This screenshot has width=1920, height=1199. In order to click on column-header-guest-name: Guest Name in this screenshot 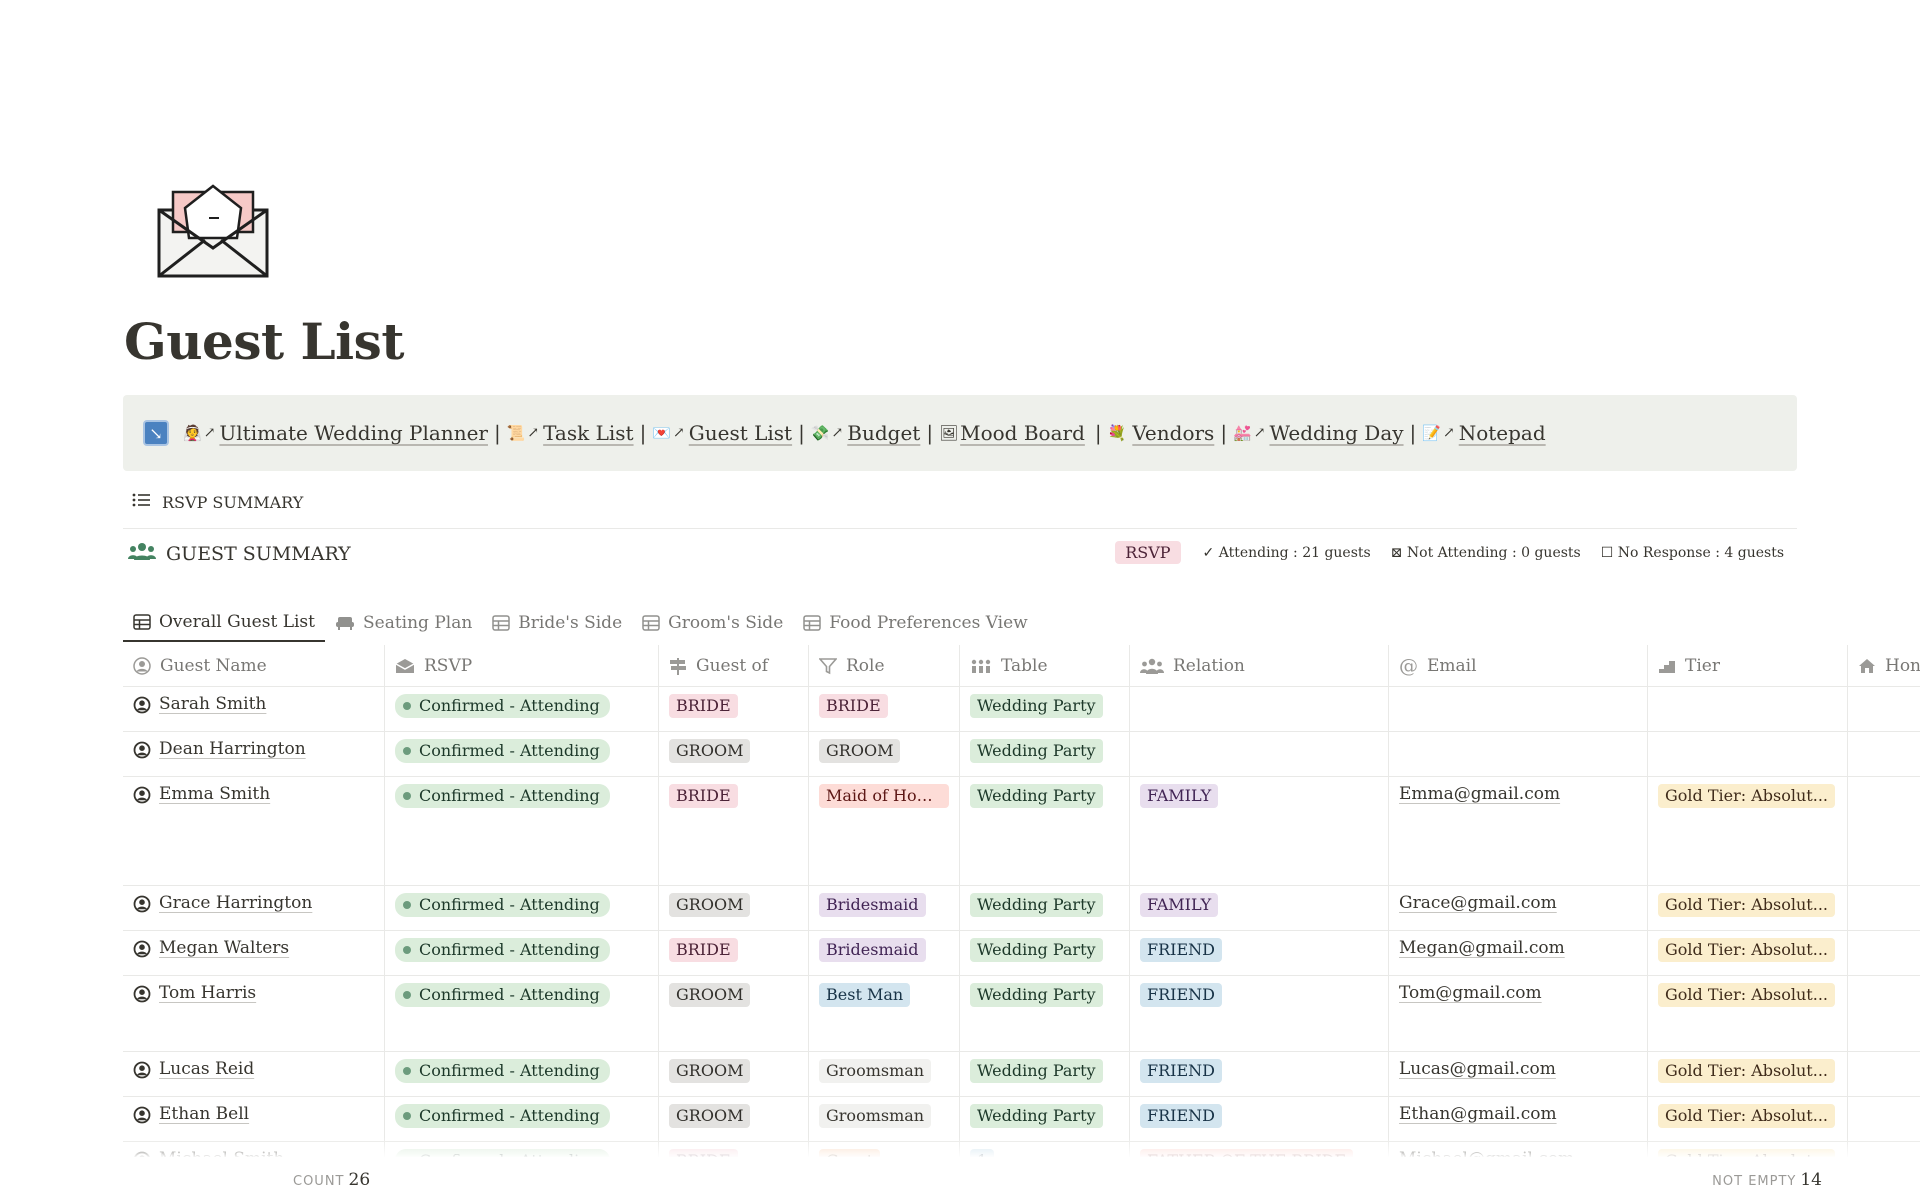, I will do `click(254, 665)`.